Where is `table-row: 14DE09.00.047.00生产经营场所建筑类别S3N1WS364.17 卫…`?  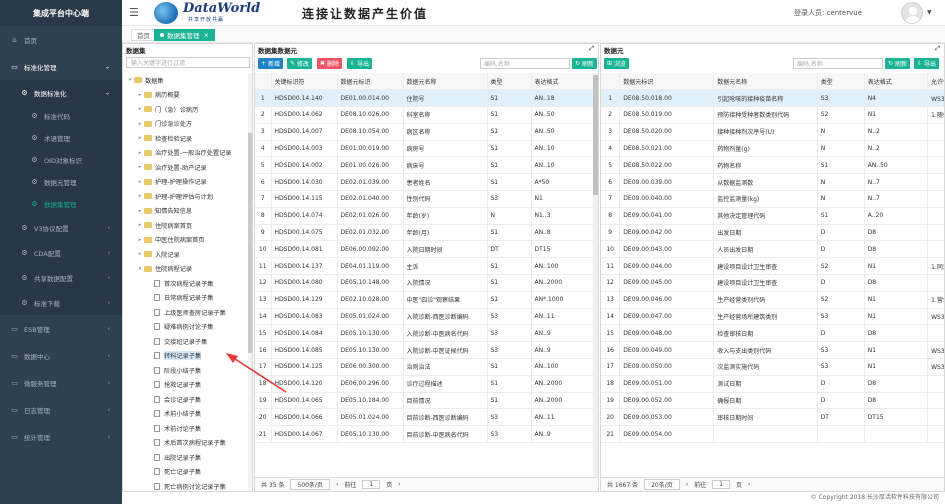 table-row: 14DE09.00.047.00生产经营场所建筑类别S3N1WS364.17 卫… is located at coordinates (772, 317).